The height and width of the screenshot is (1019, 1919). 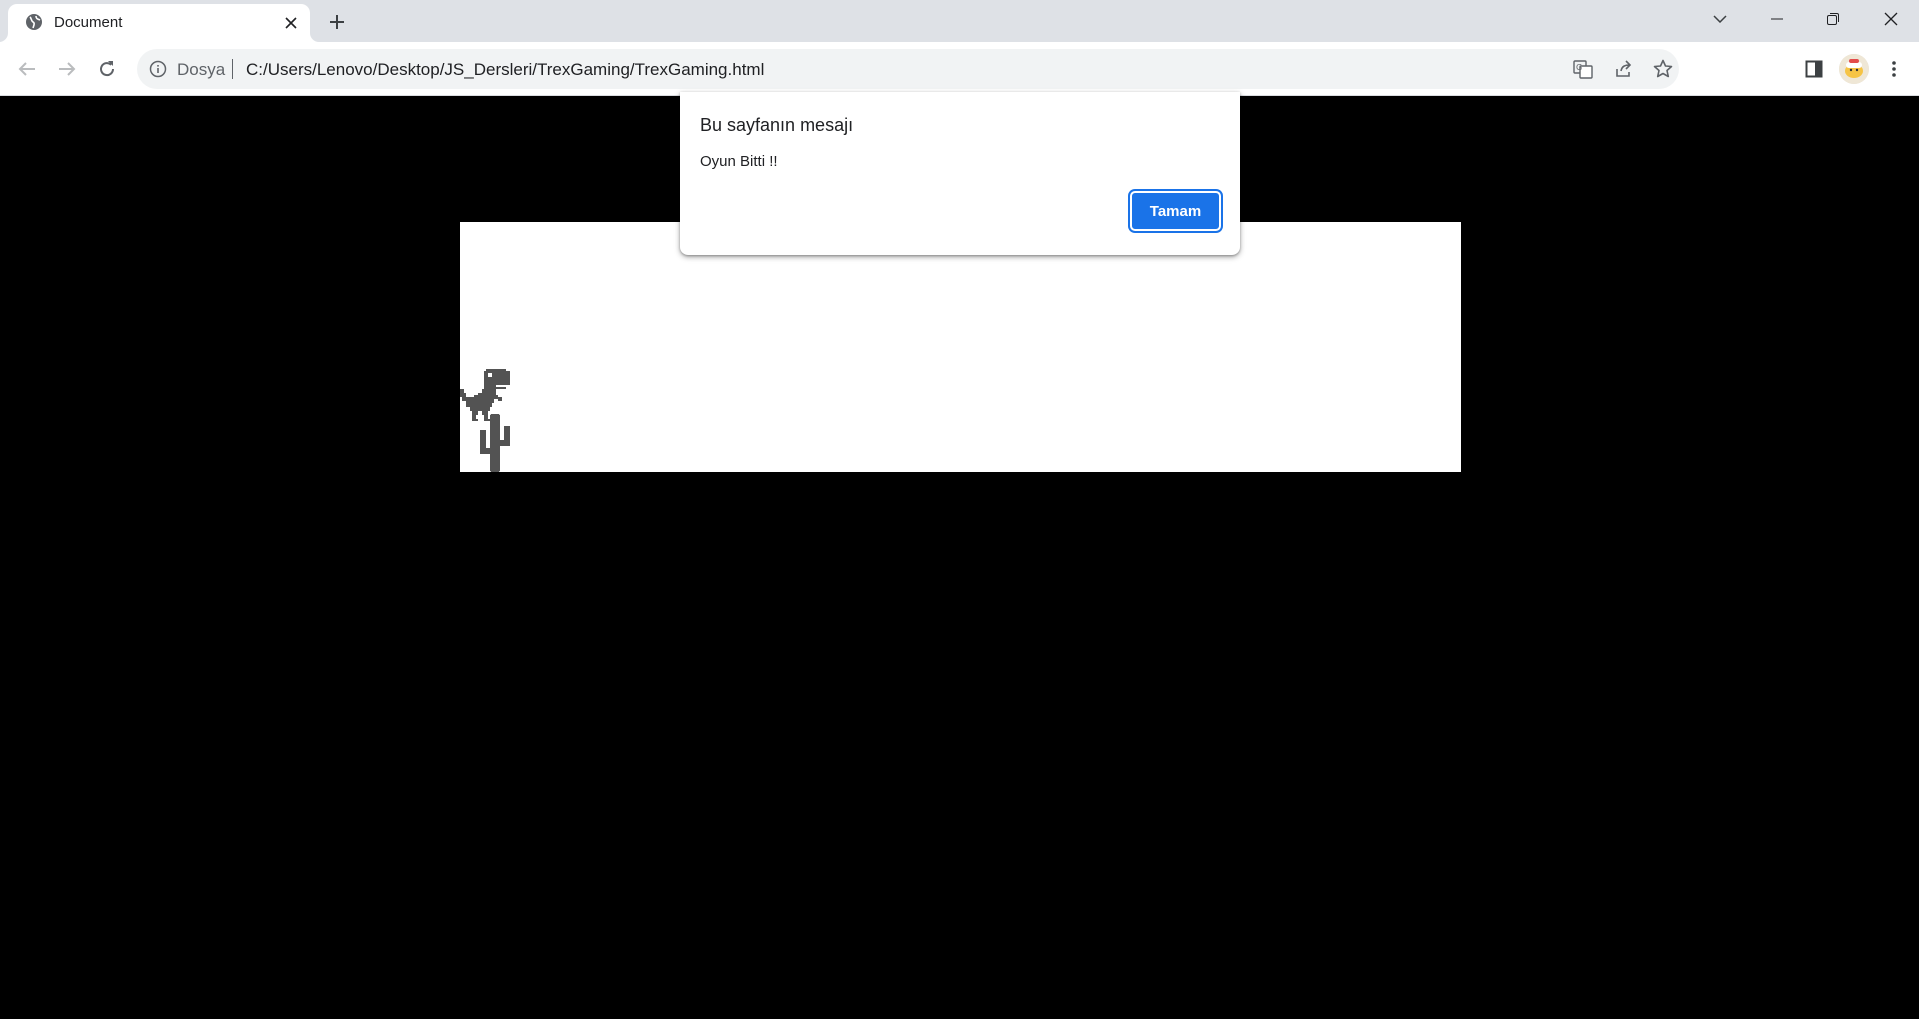 I want to click on omnibox-divider, so click(x=232, y=69).